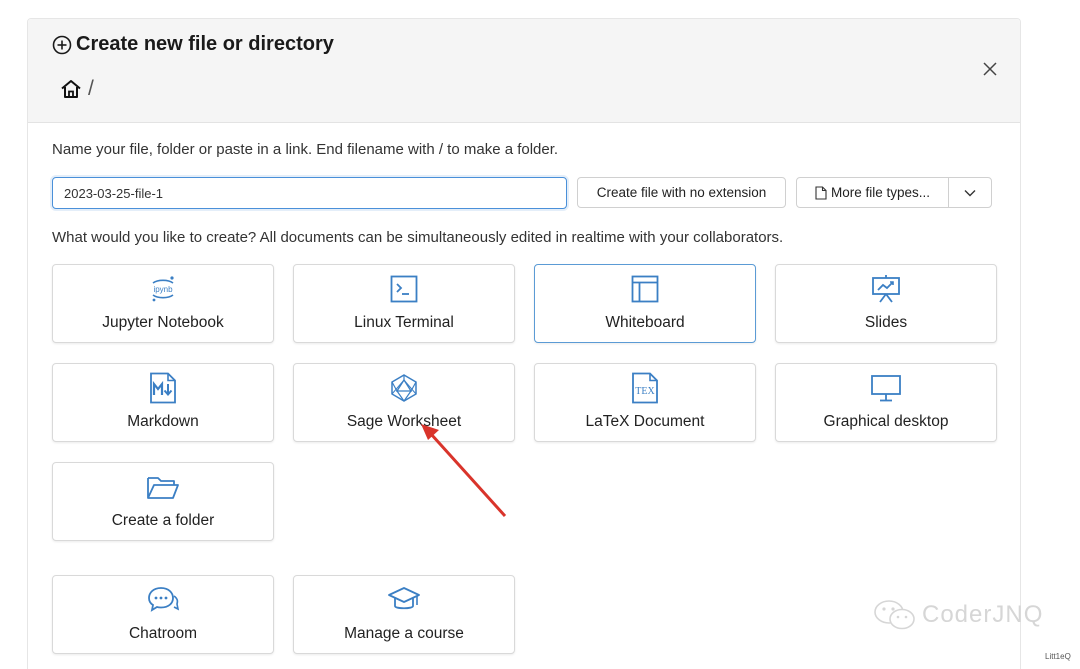 This screenshot has width=1080, height=669. Describe the element at coordinates (71, 89) in the screenshot. I see `home-icon` at that location.